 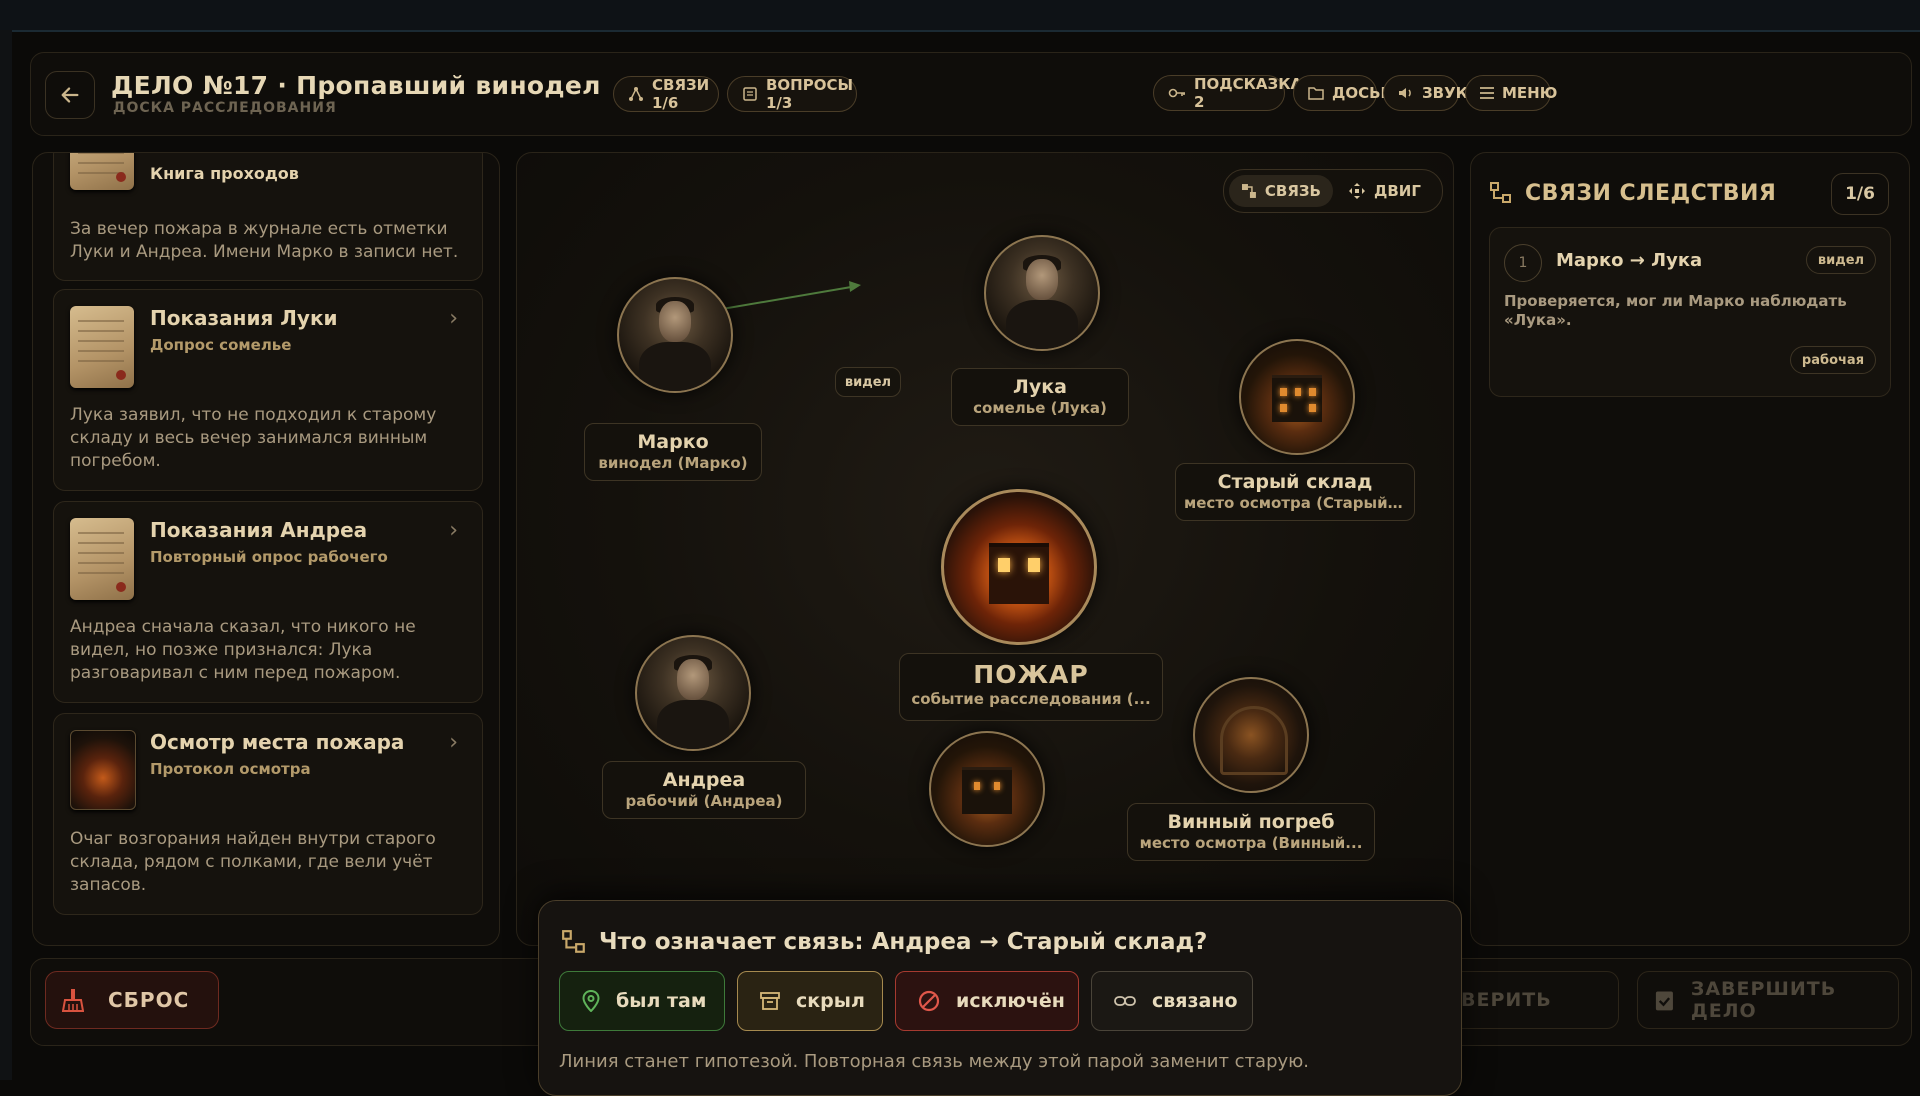 I want to click on window-top-strip, so click(x=960, y=16).